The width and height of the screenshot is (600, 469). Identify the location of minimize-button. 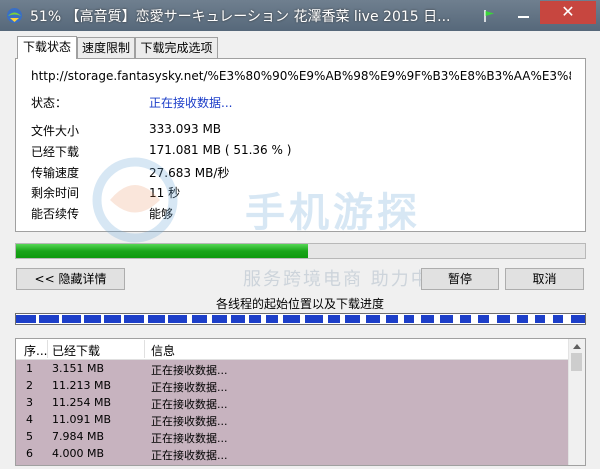
(524, 14).